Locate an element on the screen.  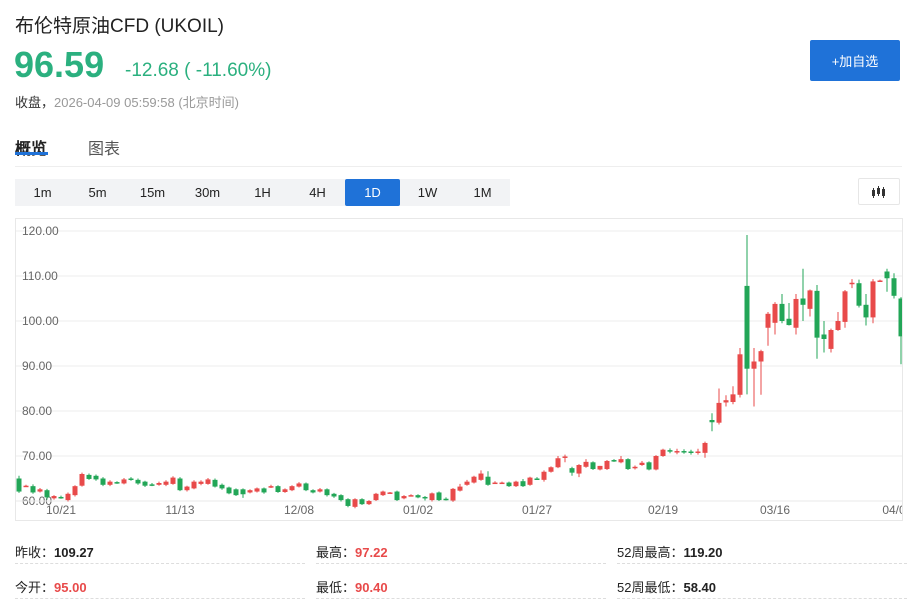
chart-type-button is located at coordinates (879, 191).